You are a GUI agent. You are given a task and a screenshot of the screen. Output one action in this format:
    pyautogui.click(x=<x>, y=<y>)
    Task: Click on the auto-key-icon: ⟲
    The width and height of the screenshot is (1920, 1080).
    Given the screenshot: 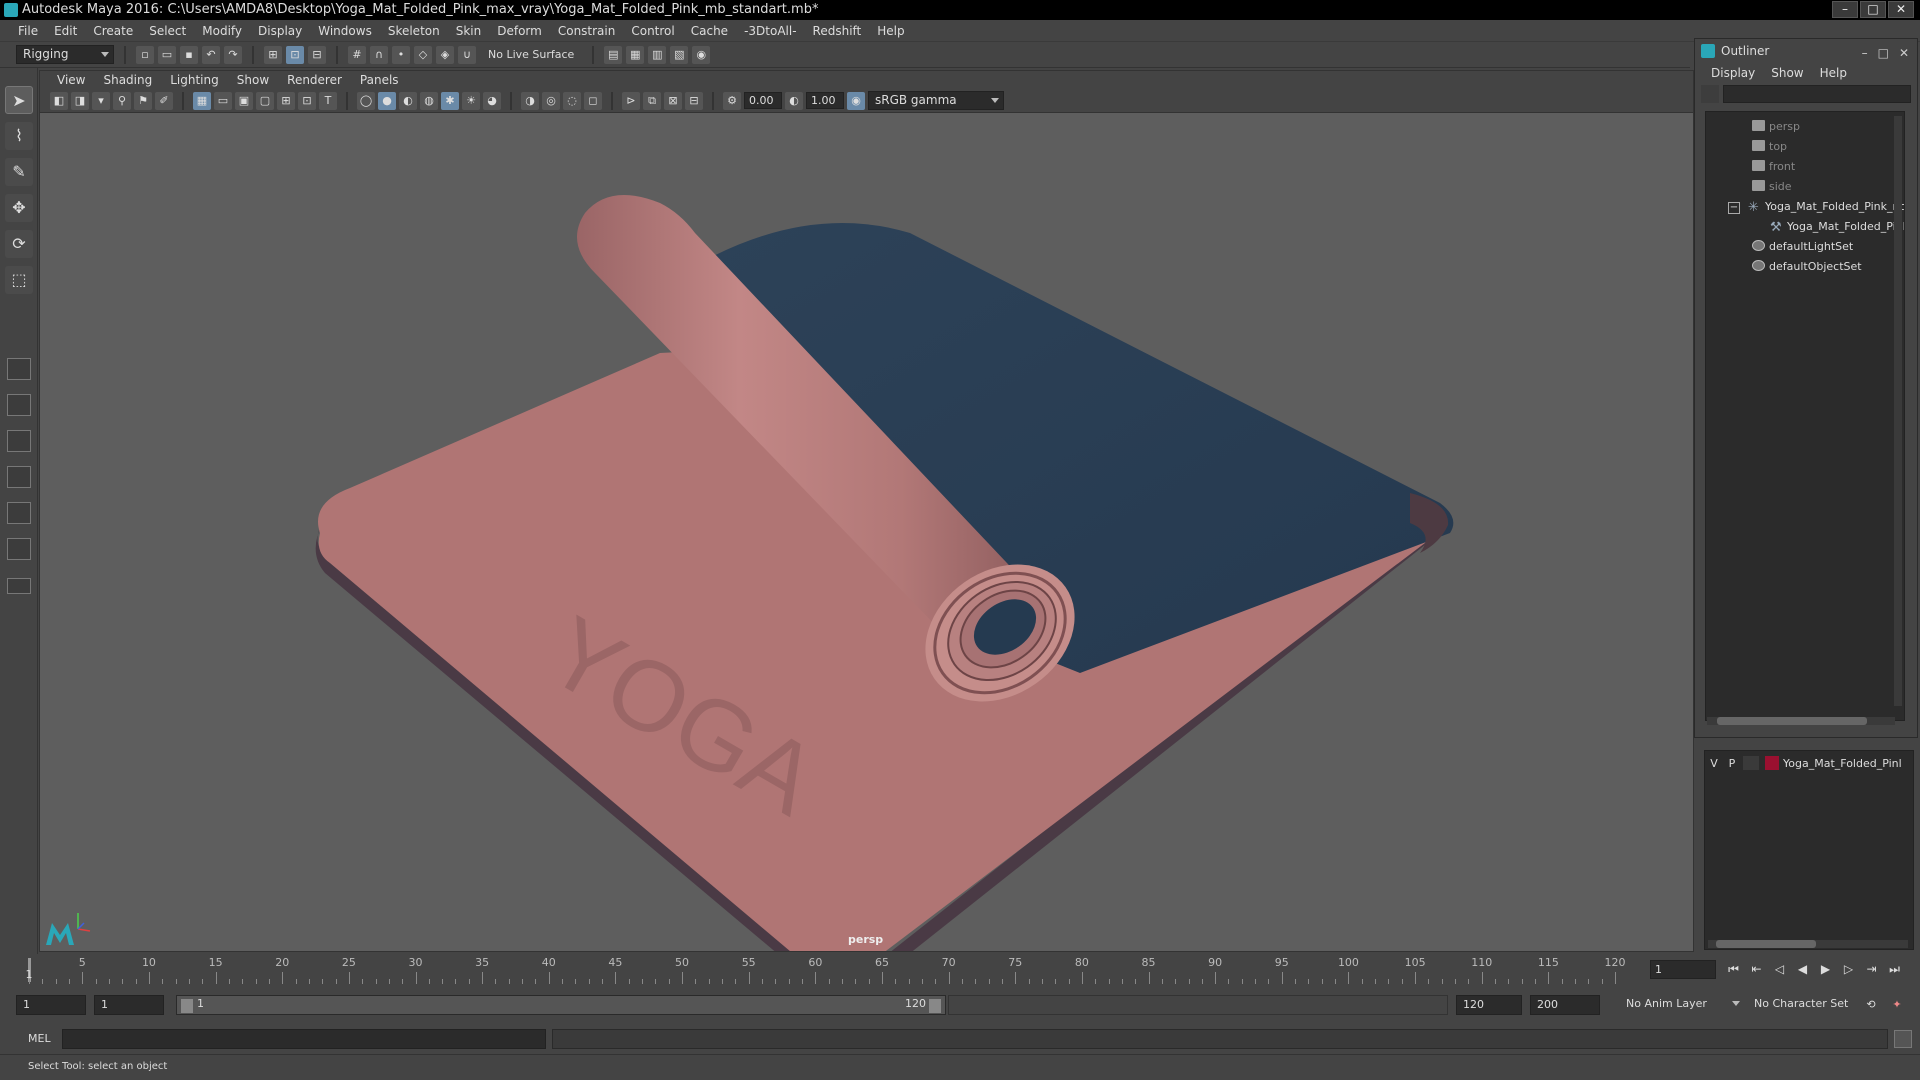 What is the action you would take?
    pyautogui.click(x=1871, y=1005)
    